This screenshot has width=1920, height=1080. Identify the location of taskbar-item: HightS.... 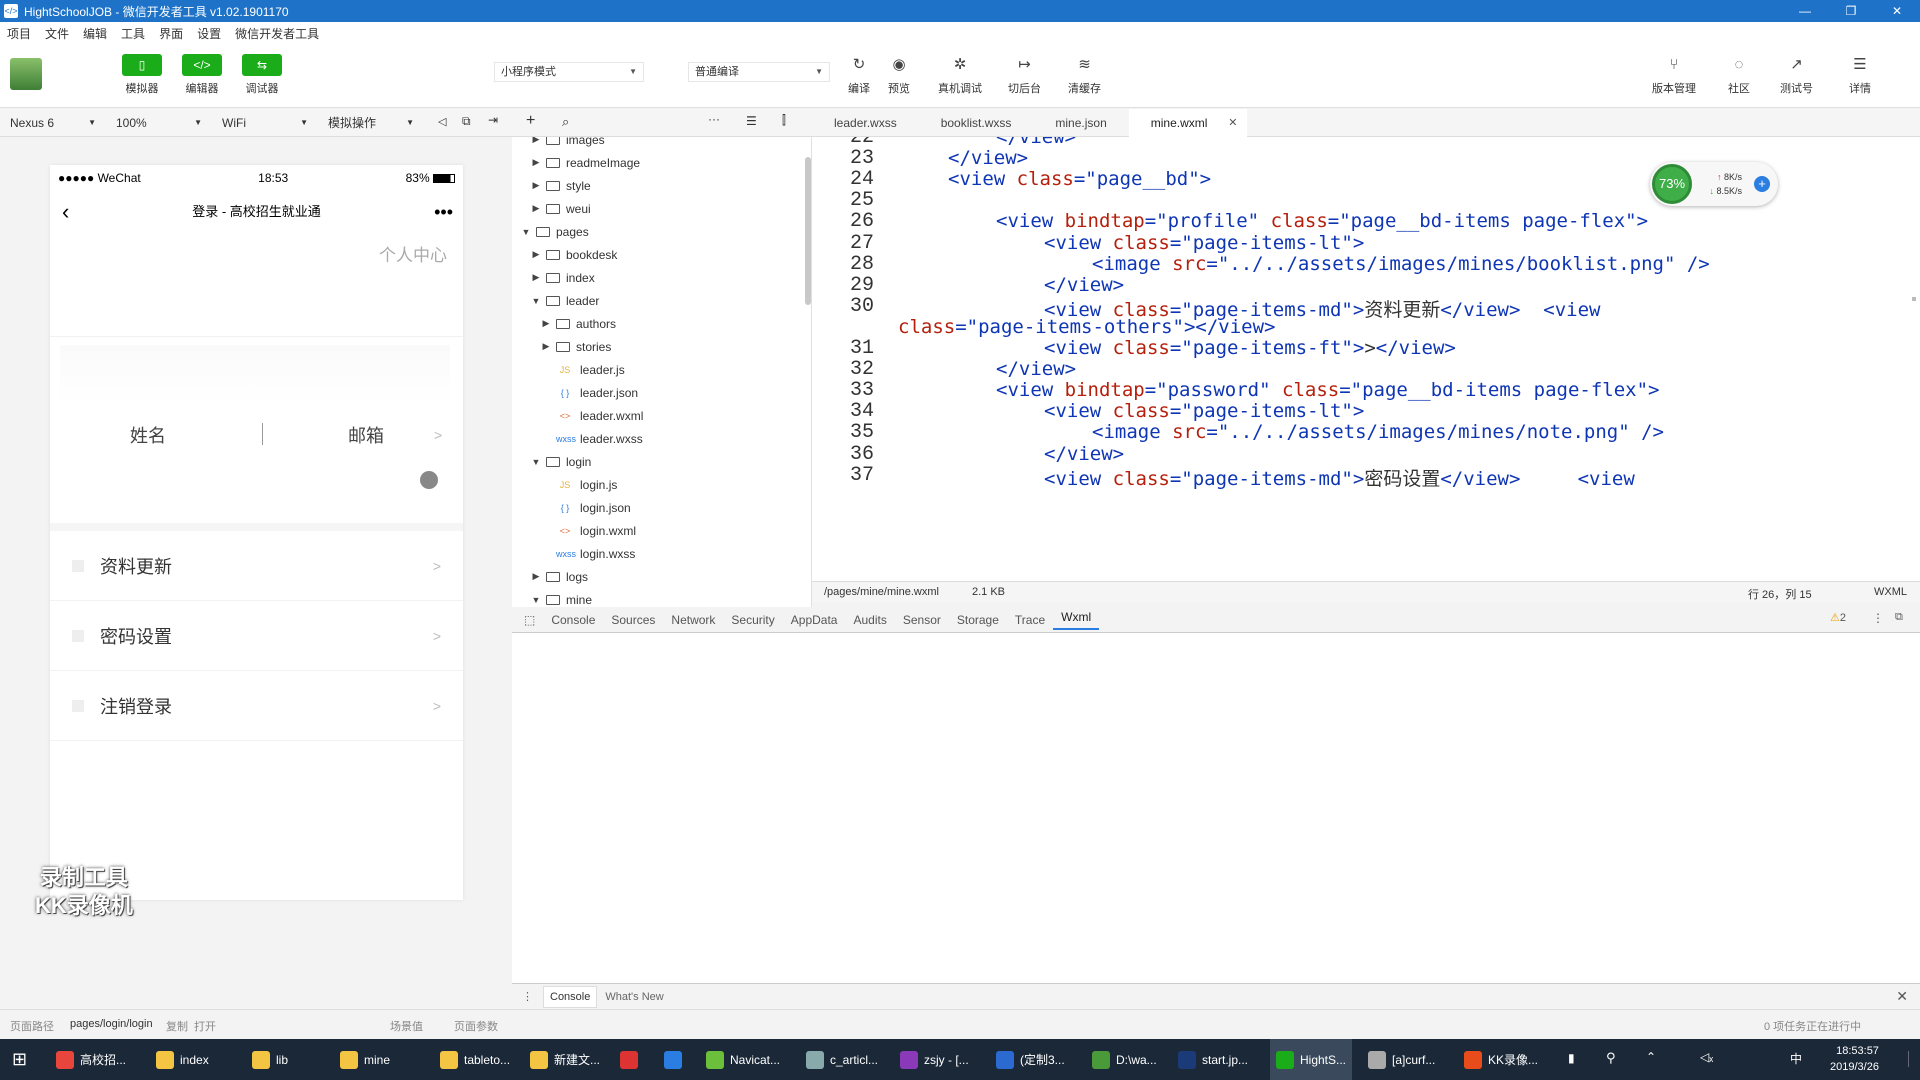
(1311, 1059).